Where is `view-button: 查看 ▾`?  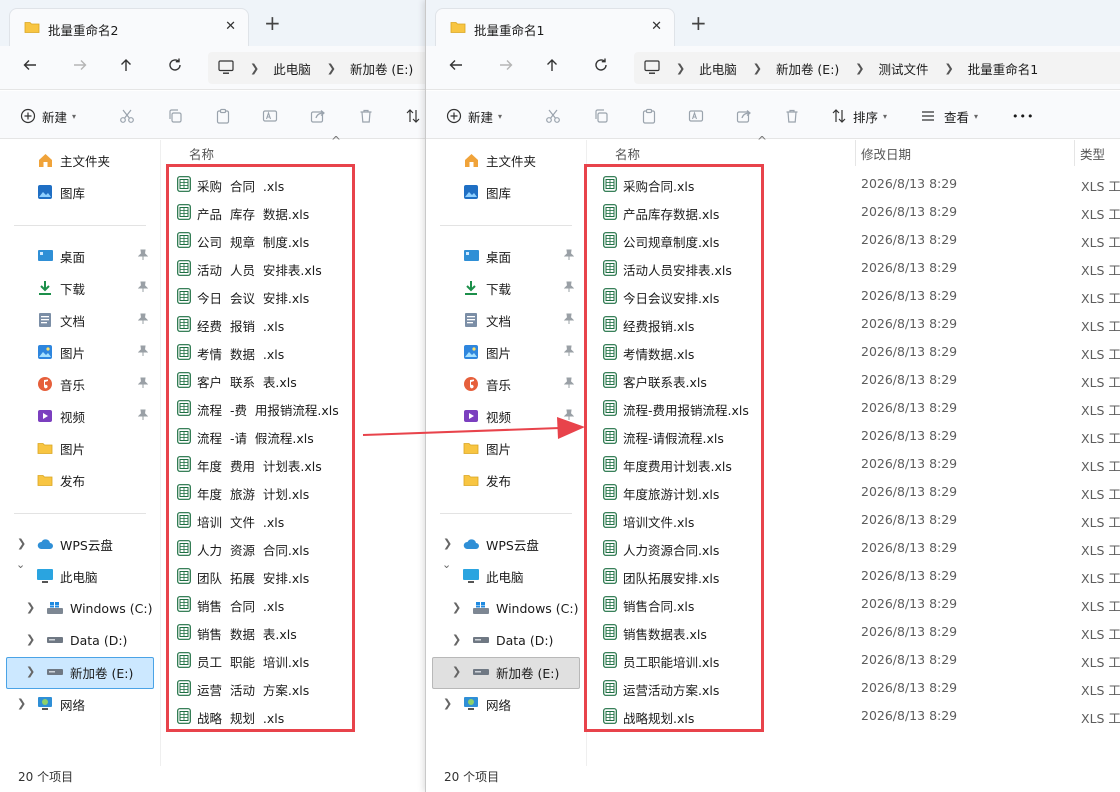
view-button: 查看 ▾ is located at coordinates (949, 116).